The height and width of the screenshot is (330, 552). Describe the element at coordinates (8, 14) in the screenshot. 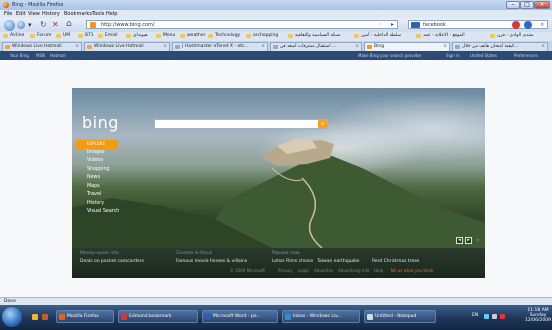

I see `menu-file: File` at that location.